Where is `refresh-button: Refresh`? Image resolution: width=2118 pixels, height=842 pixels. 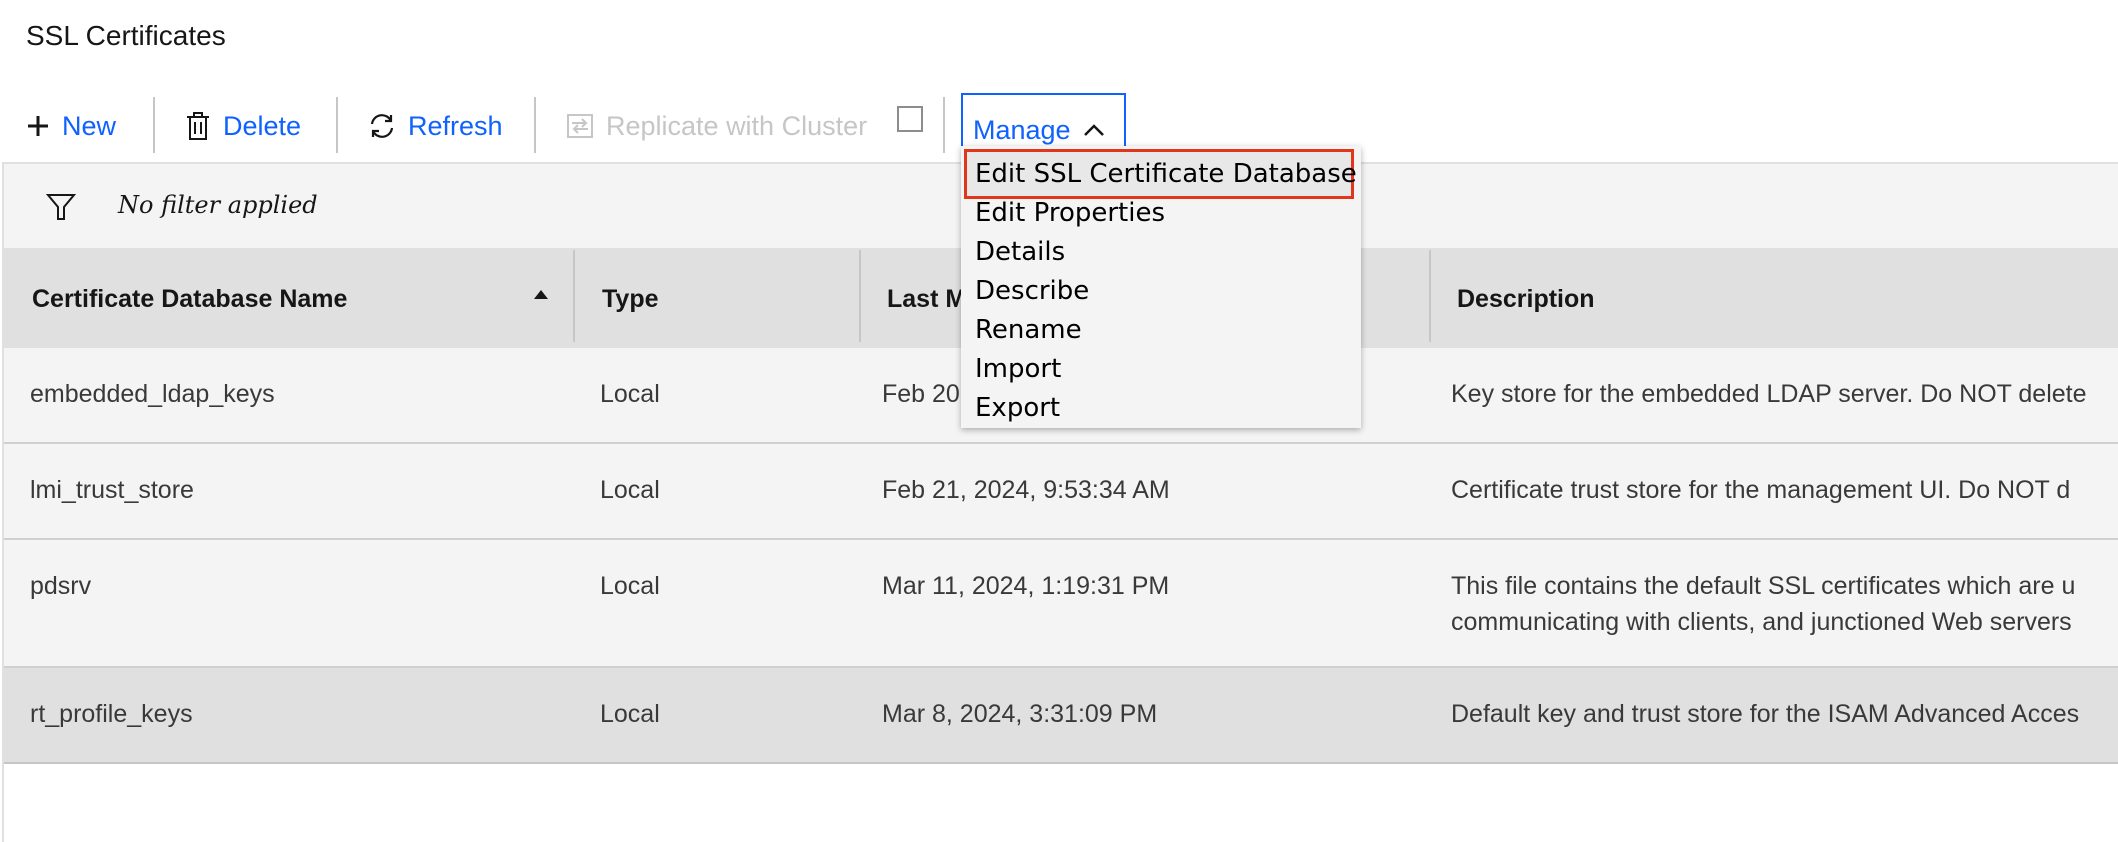
refresh-button: Refresh is located at coordinates (435, 126).